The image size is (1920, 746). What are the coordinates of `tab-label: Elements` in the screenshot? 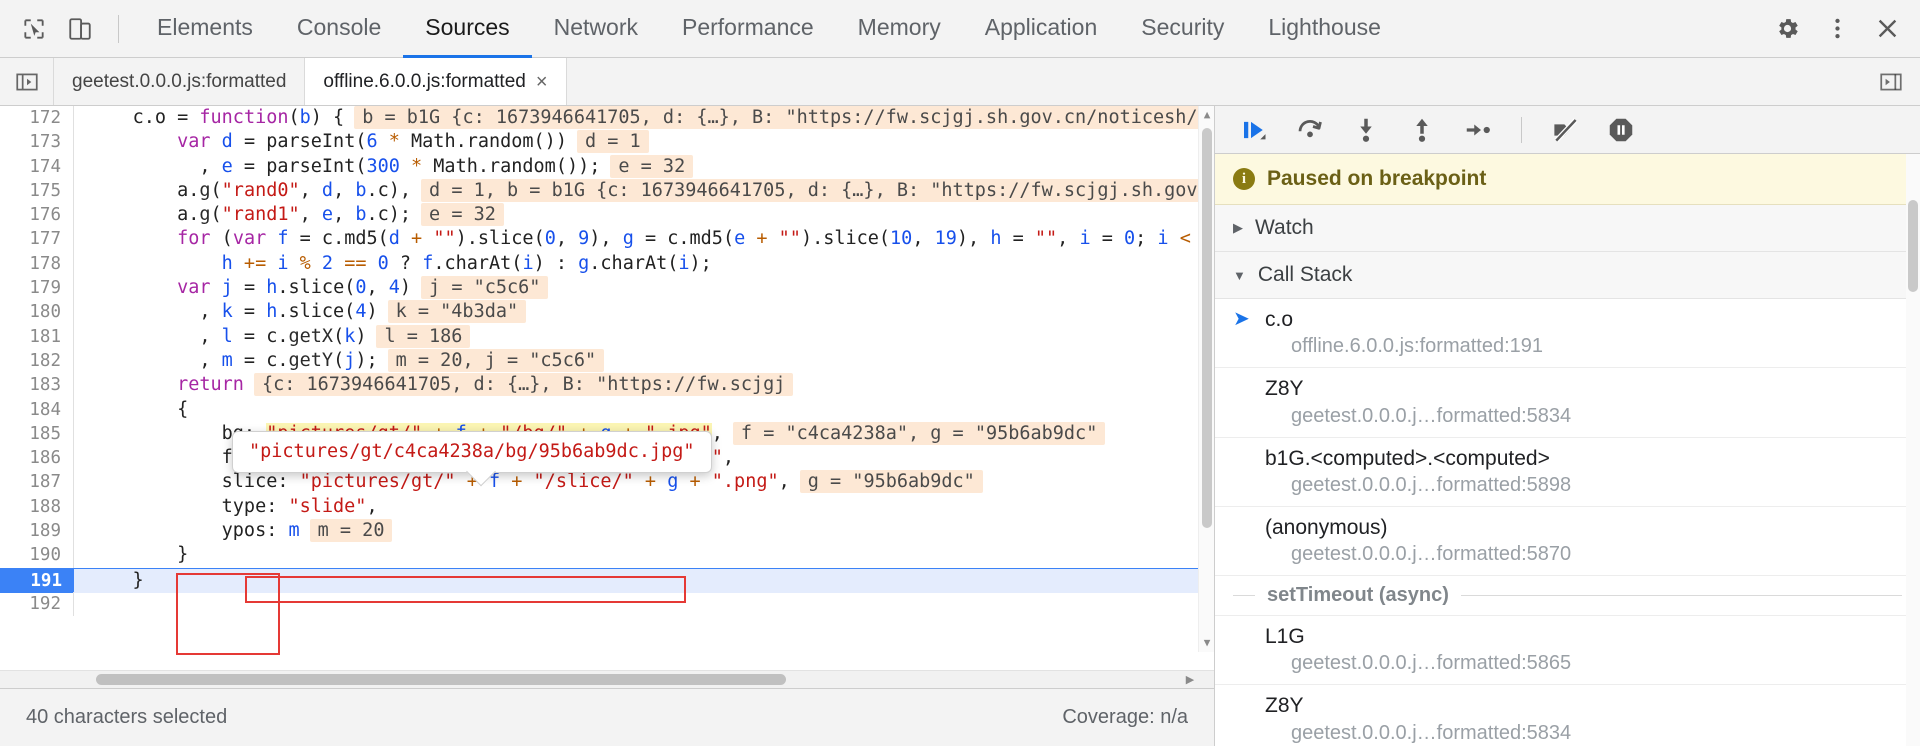 It's located at (205, 26).